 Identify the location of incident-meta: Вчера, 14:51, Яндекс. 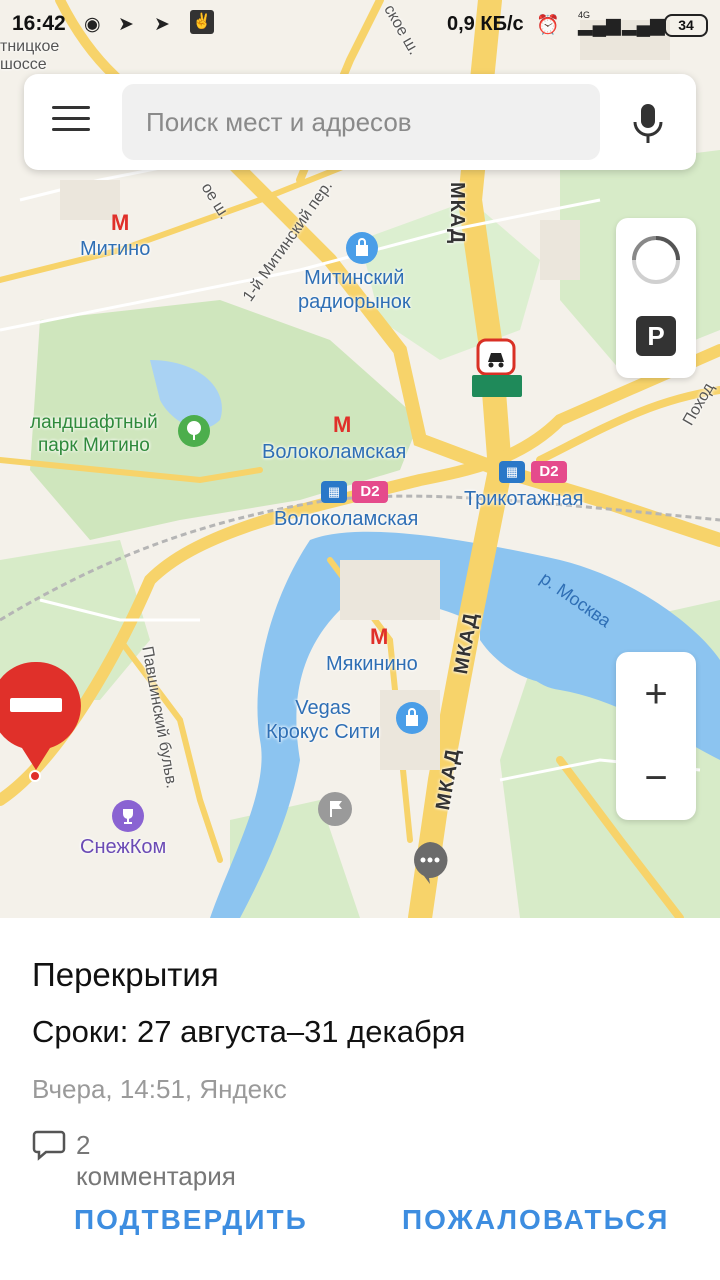
(159, 1089).